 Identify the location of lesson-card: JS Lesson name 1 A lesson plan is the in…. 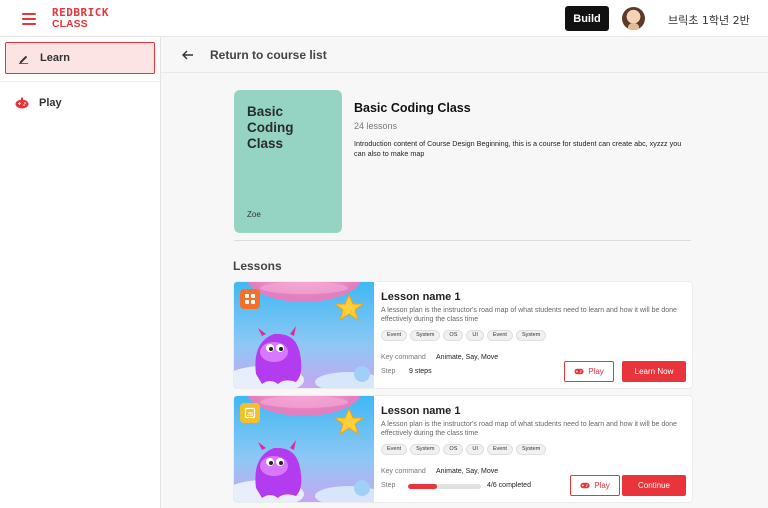
(463, 449).